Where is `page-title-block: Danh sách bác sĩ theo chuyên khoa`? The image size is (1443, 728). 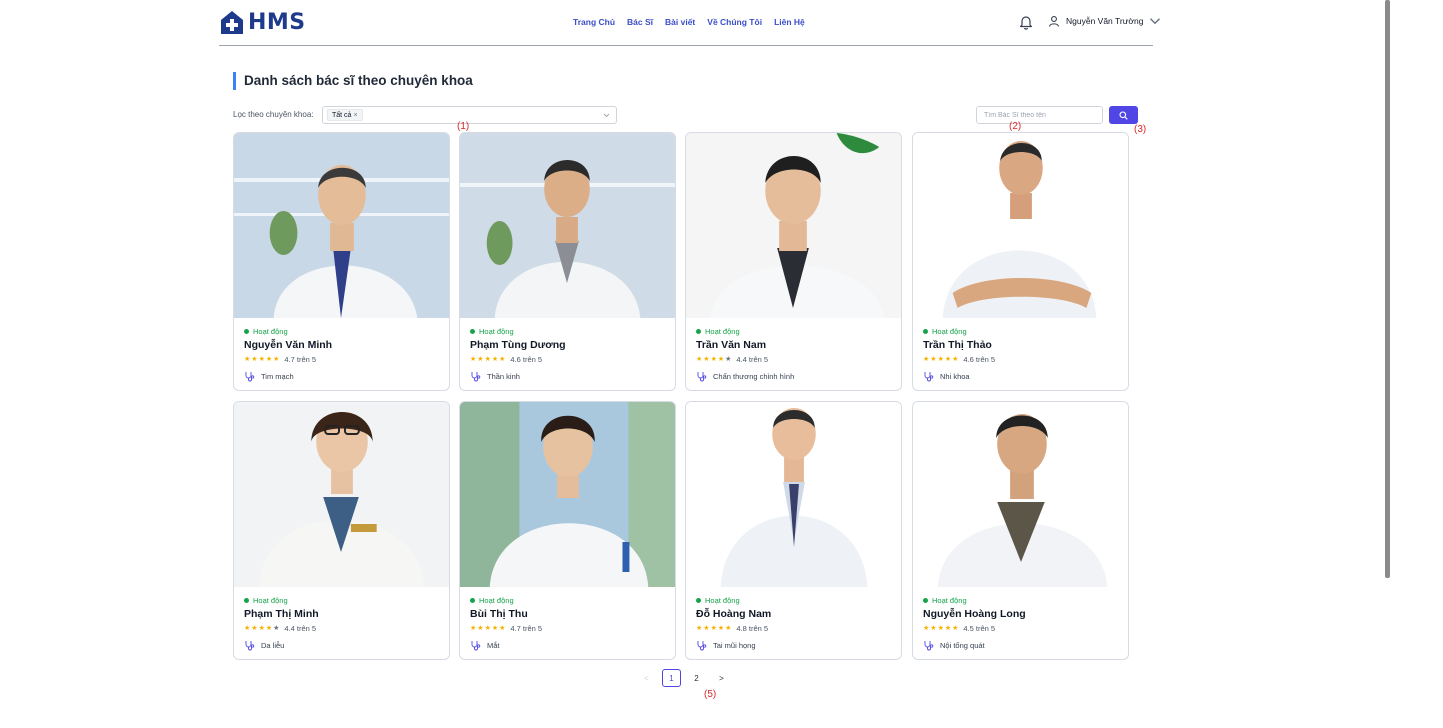 page-title-block: Danh sách bác sĩ theo chuyên khoa is located at coordinates (353, 81).